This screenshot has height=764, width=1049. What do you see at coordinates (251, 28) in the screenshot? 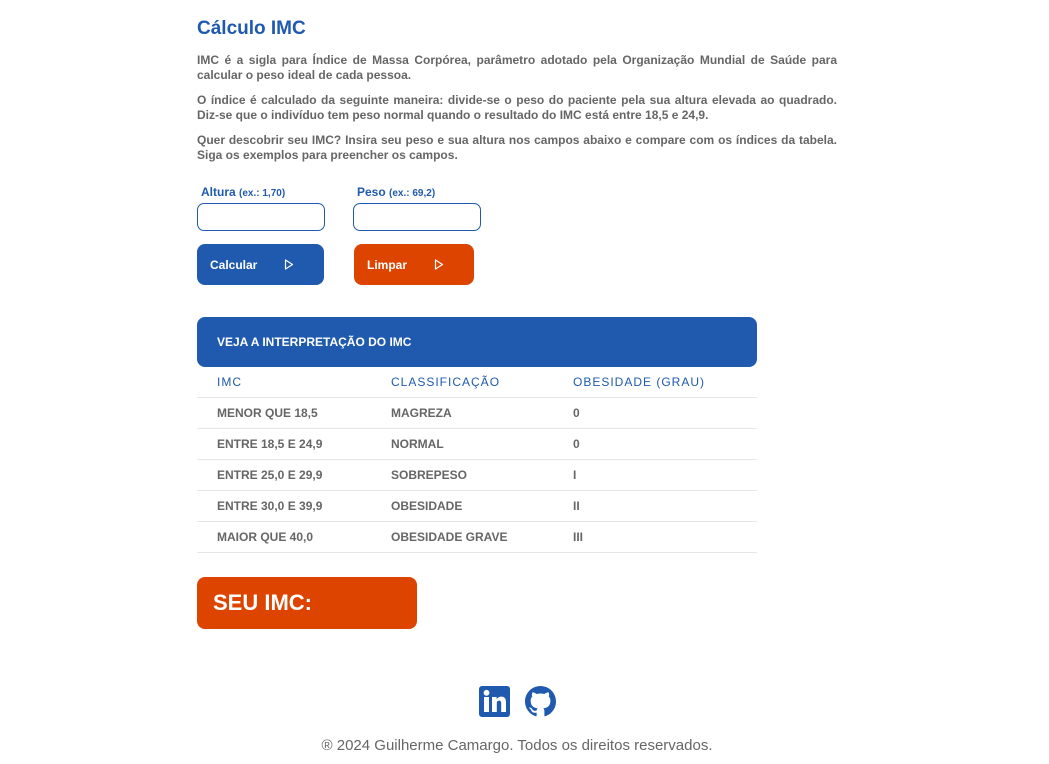
I see `page-title: Cálculo IMC` at bounding box center [251, 28].